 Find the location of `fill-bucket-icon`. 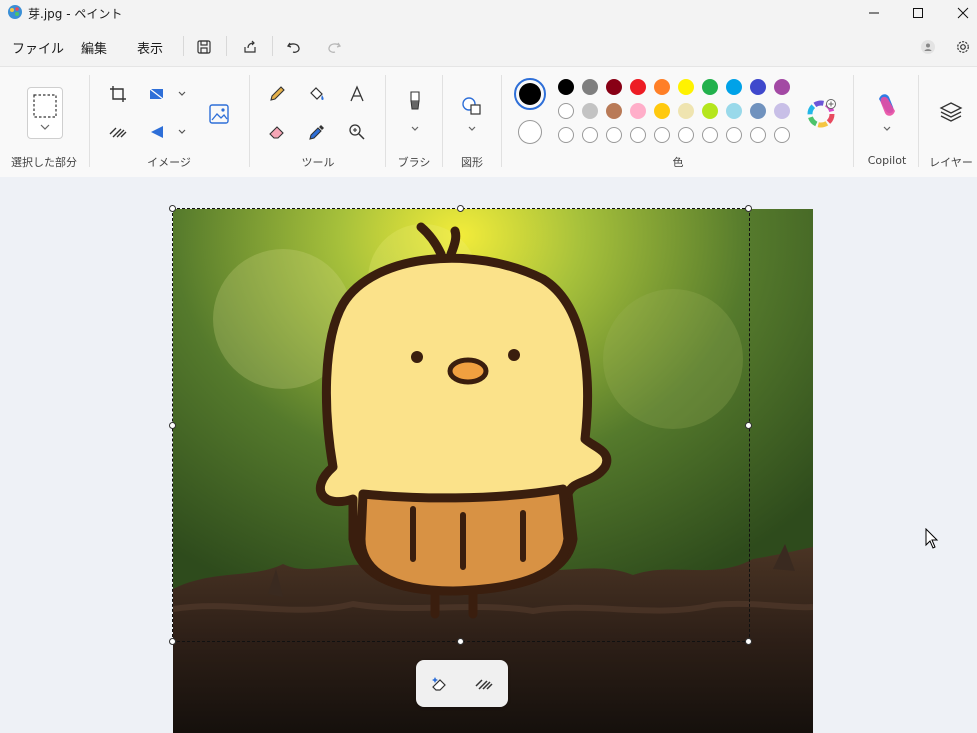

fill-bucket-icon is located at coordinates (317, 93).